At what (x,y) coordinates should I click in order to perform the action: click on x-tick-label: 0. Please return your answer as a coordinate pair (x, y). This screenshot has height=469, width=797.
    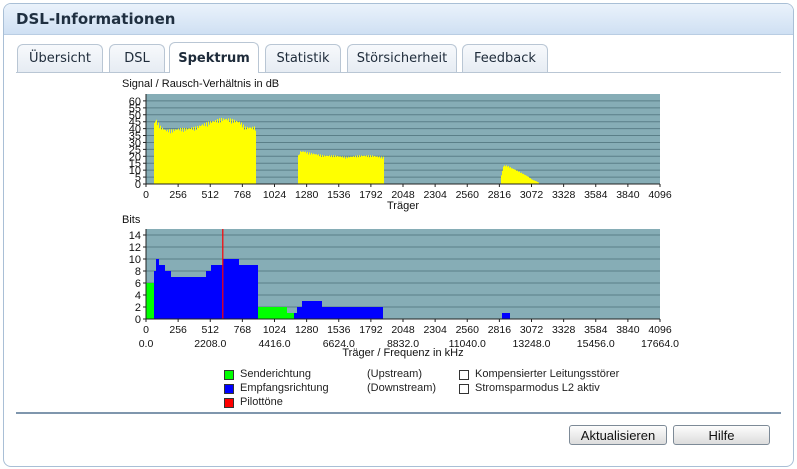
    Looking at the image, I should click on (146, 195).